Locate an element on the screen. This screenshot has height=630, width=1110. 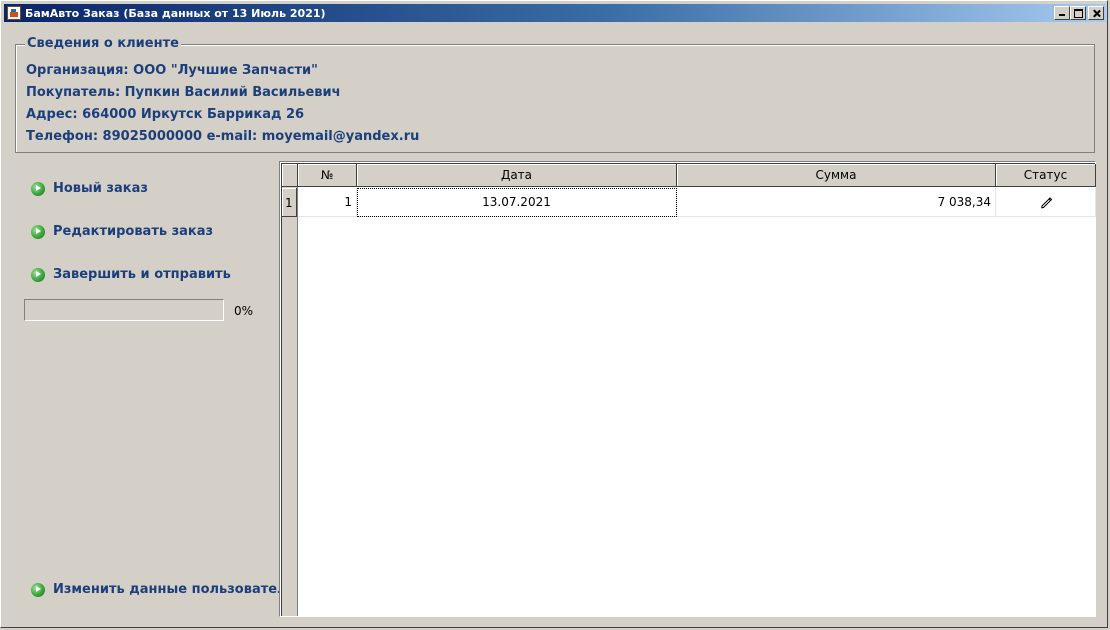
grid-corner is located at coordinates (290, 175).